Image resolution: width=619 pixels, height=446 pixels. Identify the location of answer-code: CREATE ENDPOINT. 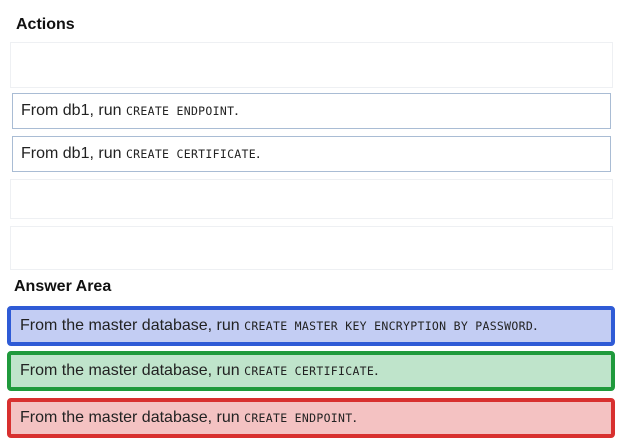
(298, 418).